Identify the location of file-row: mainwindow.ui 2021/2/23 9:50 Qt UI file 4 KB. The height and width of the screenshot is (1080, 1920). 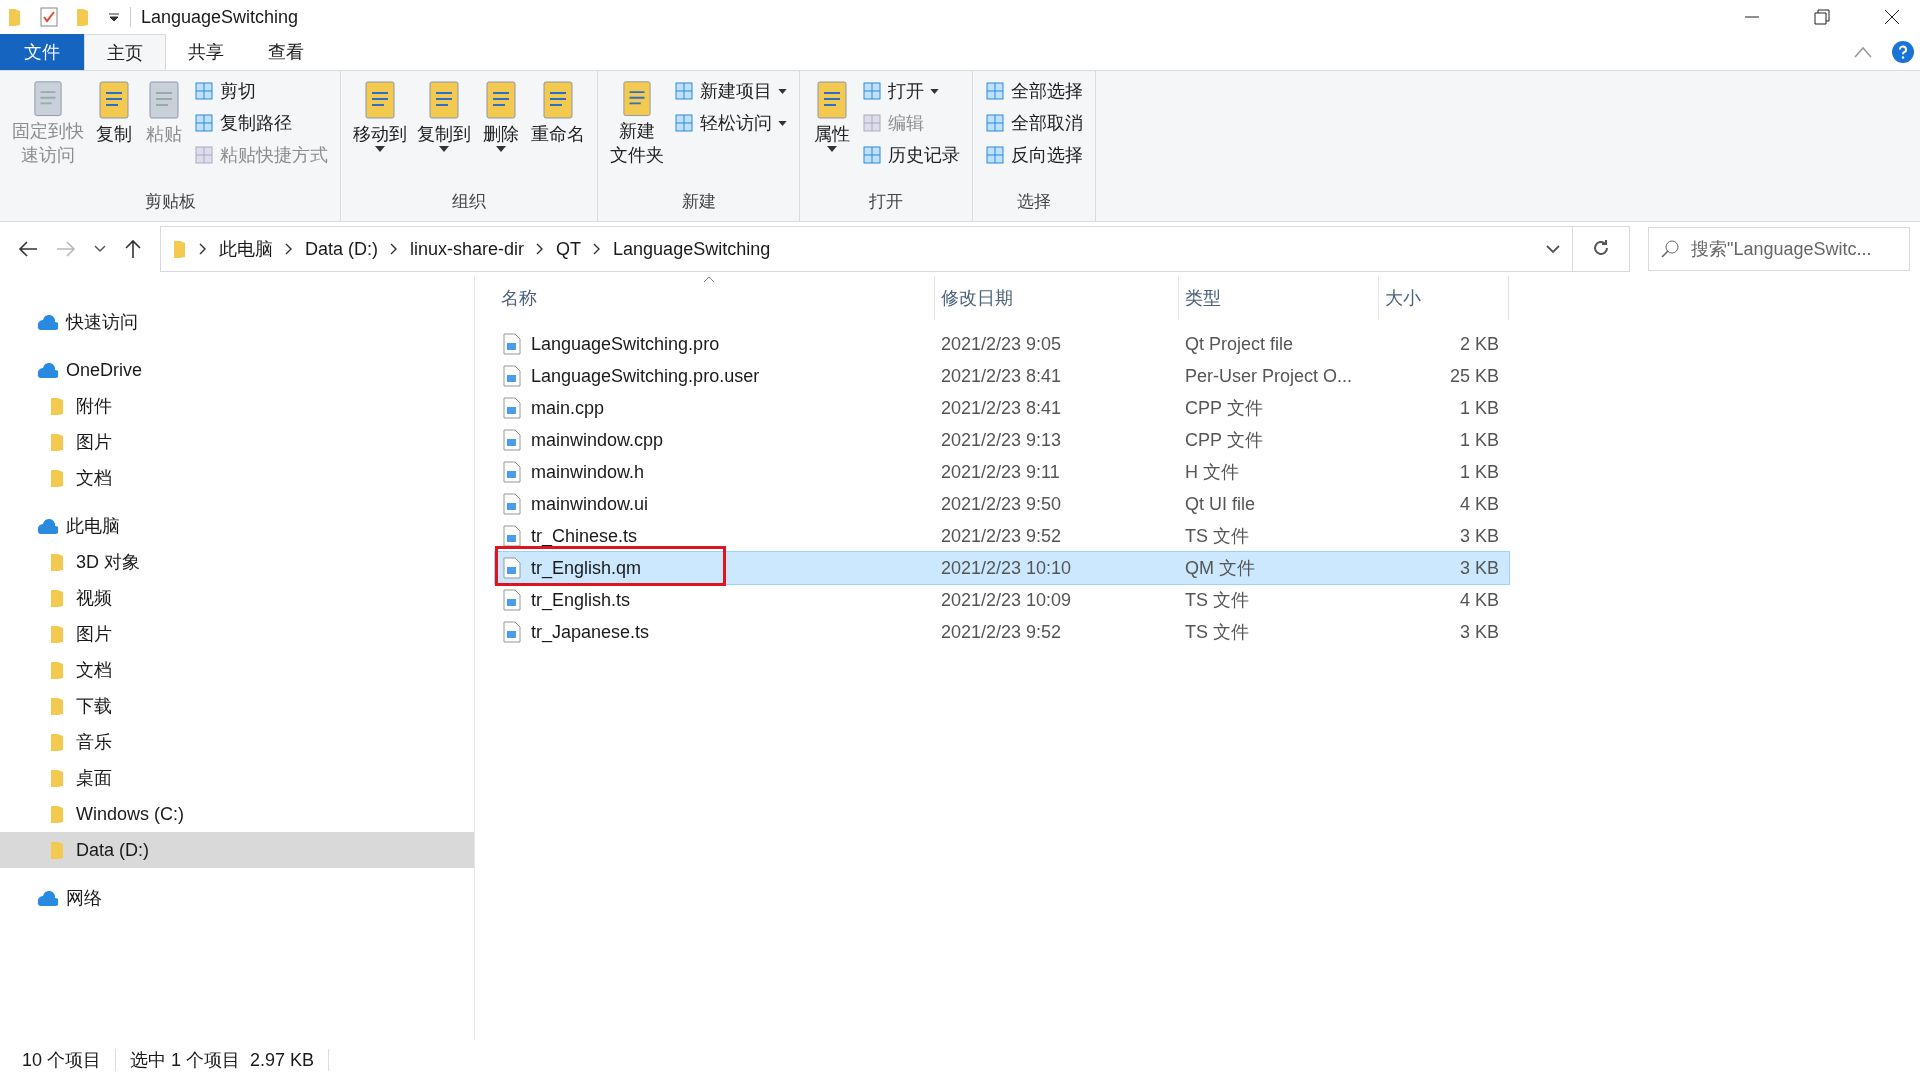
(1002, 504).